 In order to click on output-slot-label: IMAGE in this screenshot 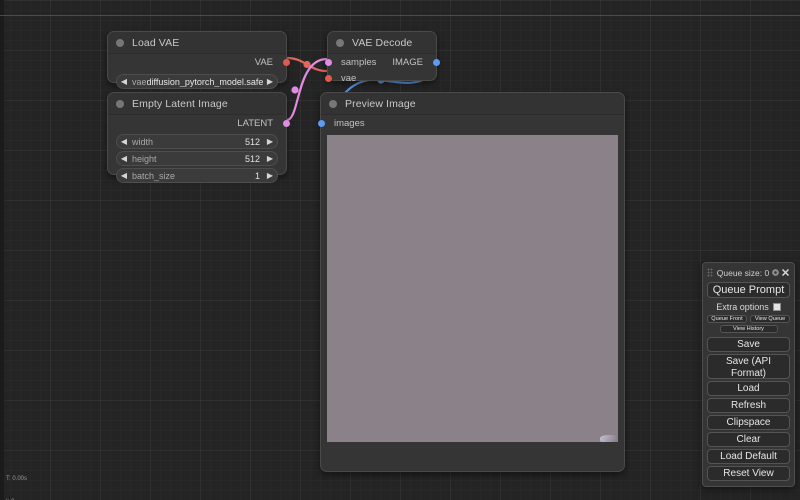, I will do `click(407, 62)`.